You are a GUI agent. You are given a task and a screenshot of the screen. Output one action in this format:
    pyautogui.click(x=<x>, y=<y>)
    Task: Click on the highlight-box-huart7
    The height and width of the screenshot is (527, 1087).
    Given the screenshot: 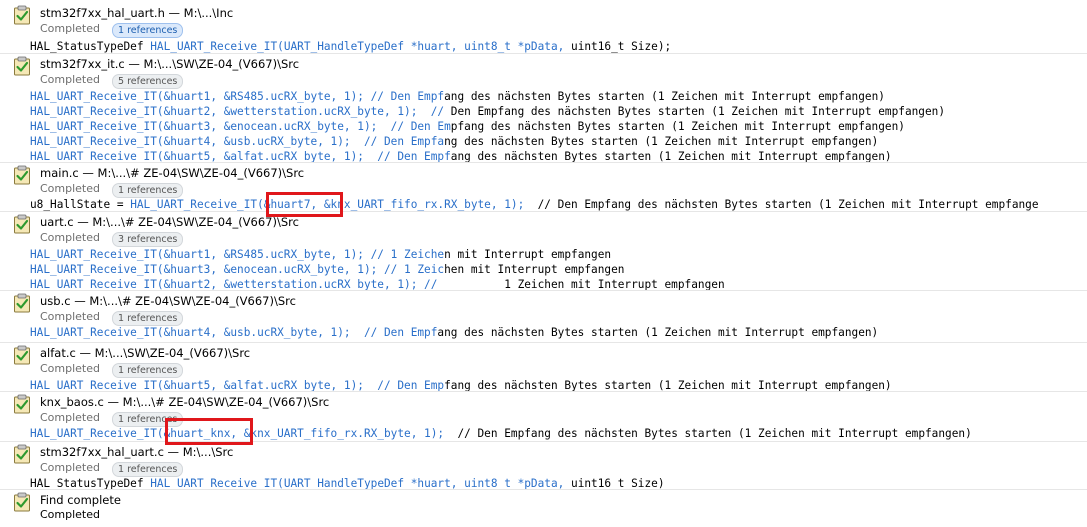 What is the action you would take?
    pyautogui.click(x=304, y=204)
    